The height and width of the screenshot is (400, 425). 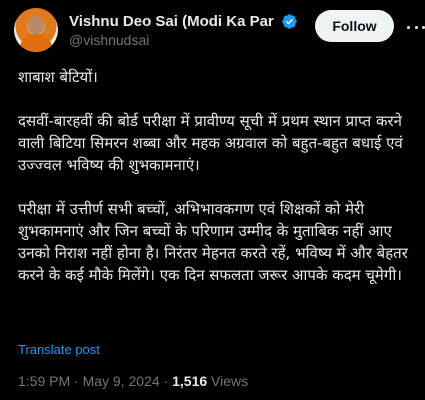 I want to click on tweet-time: 1:59 PM, so click(x=44, y=381).